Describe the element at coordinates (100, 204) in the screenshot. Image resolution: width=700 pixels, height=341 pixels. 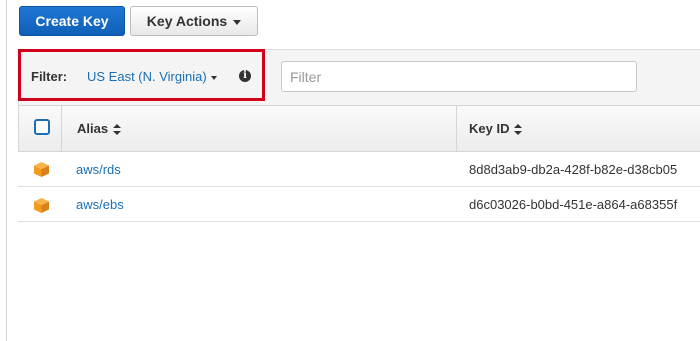
I see `alias-link: aws/ebs` at that location.